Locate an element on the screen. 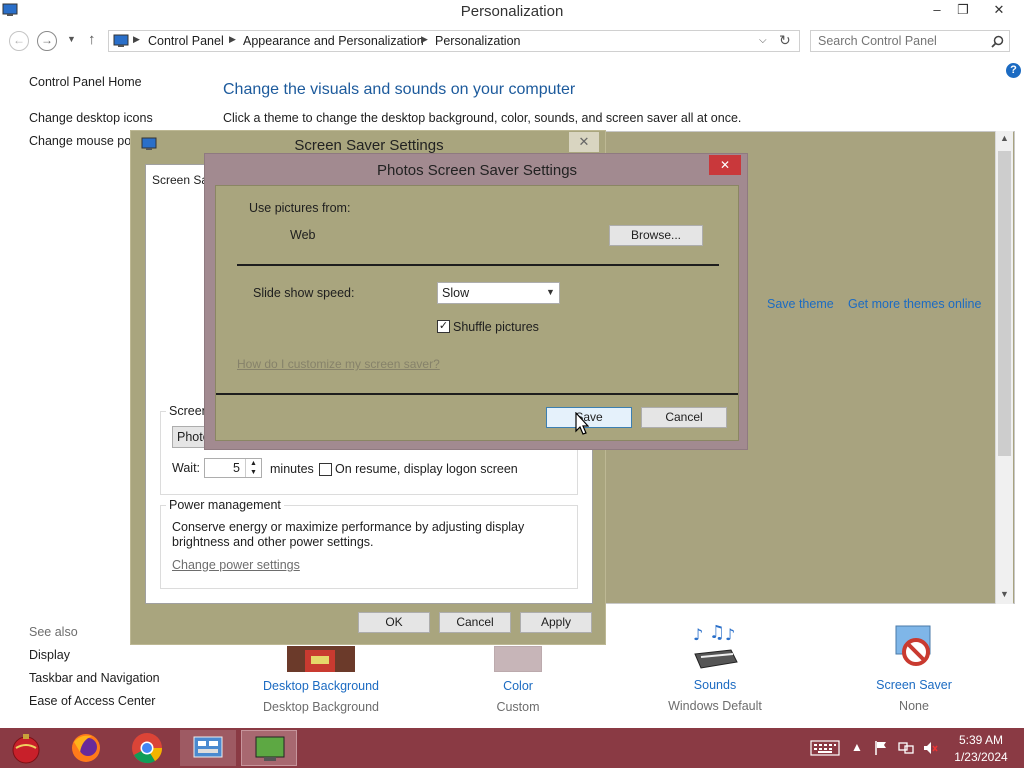 Image resolution: width=1024 pixels, height=768 pixels. taskbar-ornament-app is located at coordinates (28, 748).